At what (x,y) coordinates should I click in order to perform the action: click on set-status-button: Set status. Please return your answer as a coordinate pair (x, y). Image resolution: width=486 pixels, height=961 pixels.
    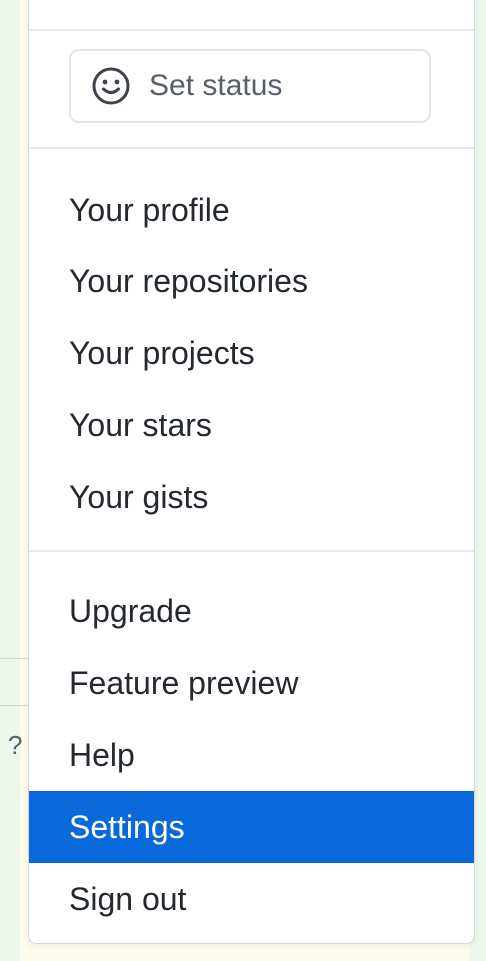
    Looking at the image, I should click on (250, 86).